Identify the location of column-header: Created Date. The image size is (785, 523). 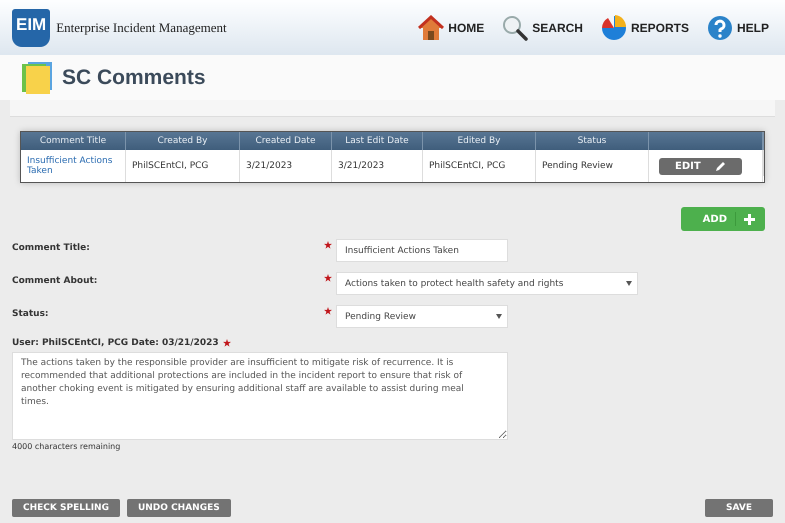
(286, 141).